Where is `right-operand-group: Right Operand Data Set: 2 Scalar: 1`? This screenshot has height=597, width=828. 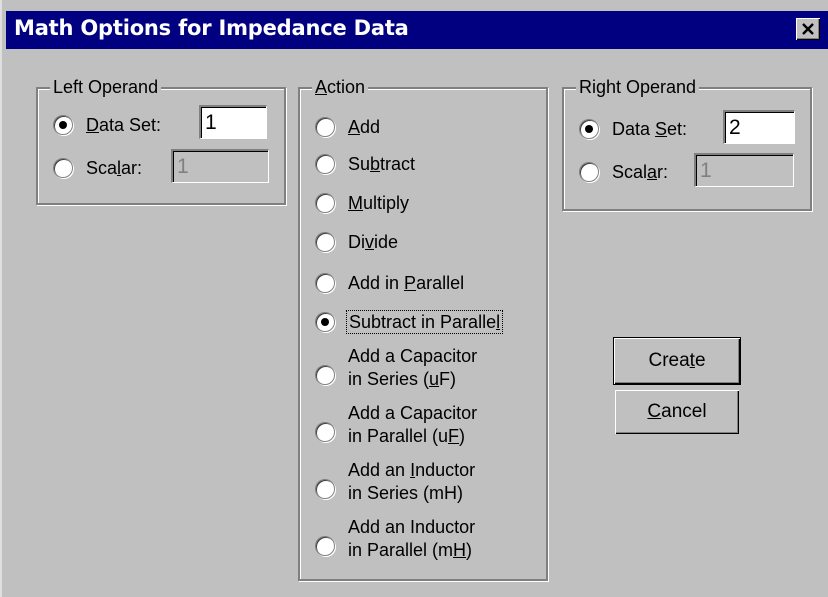 right-operand-group: Right Operand Data Set: 2 Scalar: 1 is located at coordinates (687, 143).